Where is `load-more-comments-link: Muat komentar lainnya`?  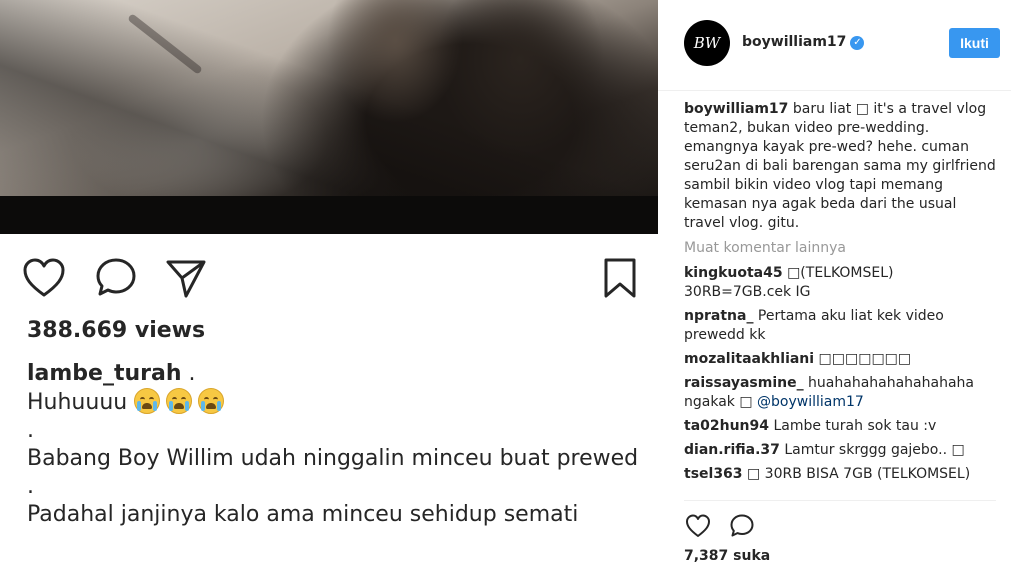 load-more-comments-link: Muat komentar lainnya is located at coordinates (840, 248).